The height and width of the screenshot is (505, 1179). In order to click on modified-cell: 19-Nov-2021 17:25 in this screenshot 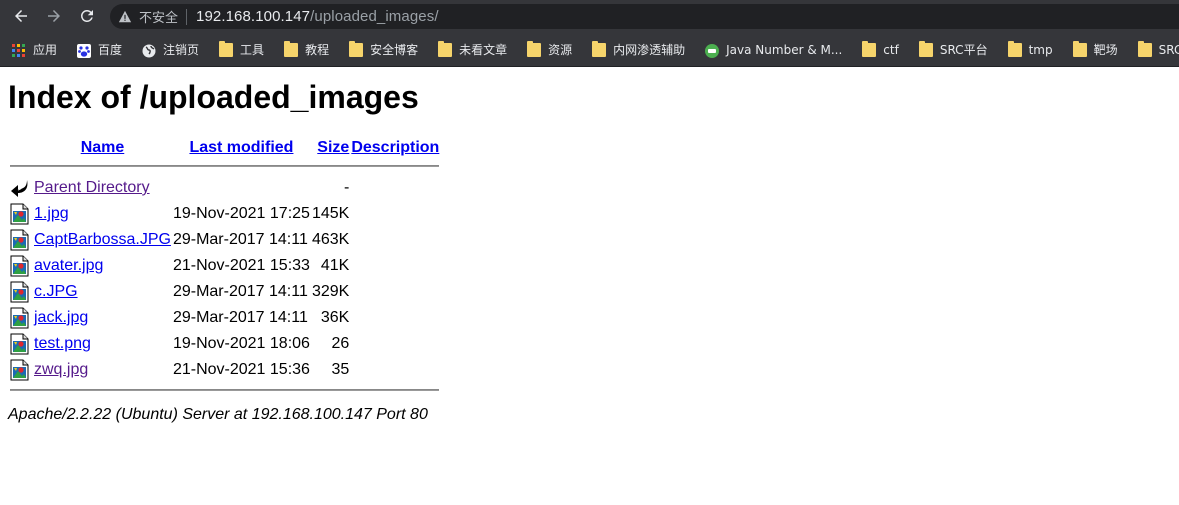, I will do `click(241, 213)`.